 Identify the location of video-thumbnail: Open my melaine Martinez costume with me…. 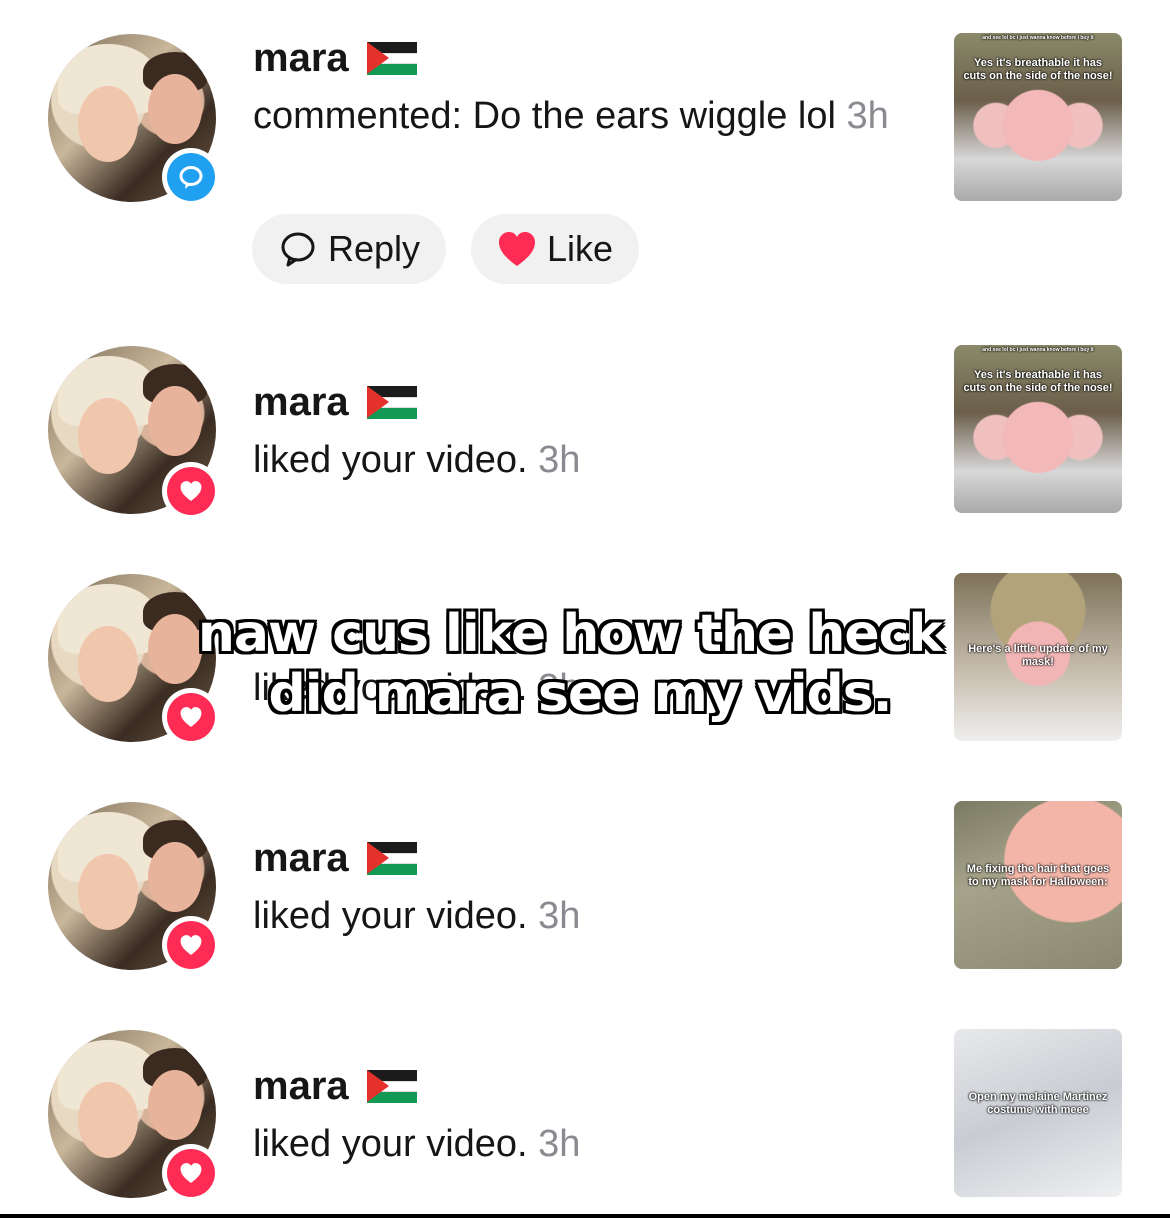
(1038, 1113).